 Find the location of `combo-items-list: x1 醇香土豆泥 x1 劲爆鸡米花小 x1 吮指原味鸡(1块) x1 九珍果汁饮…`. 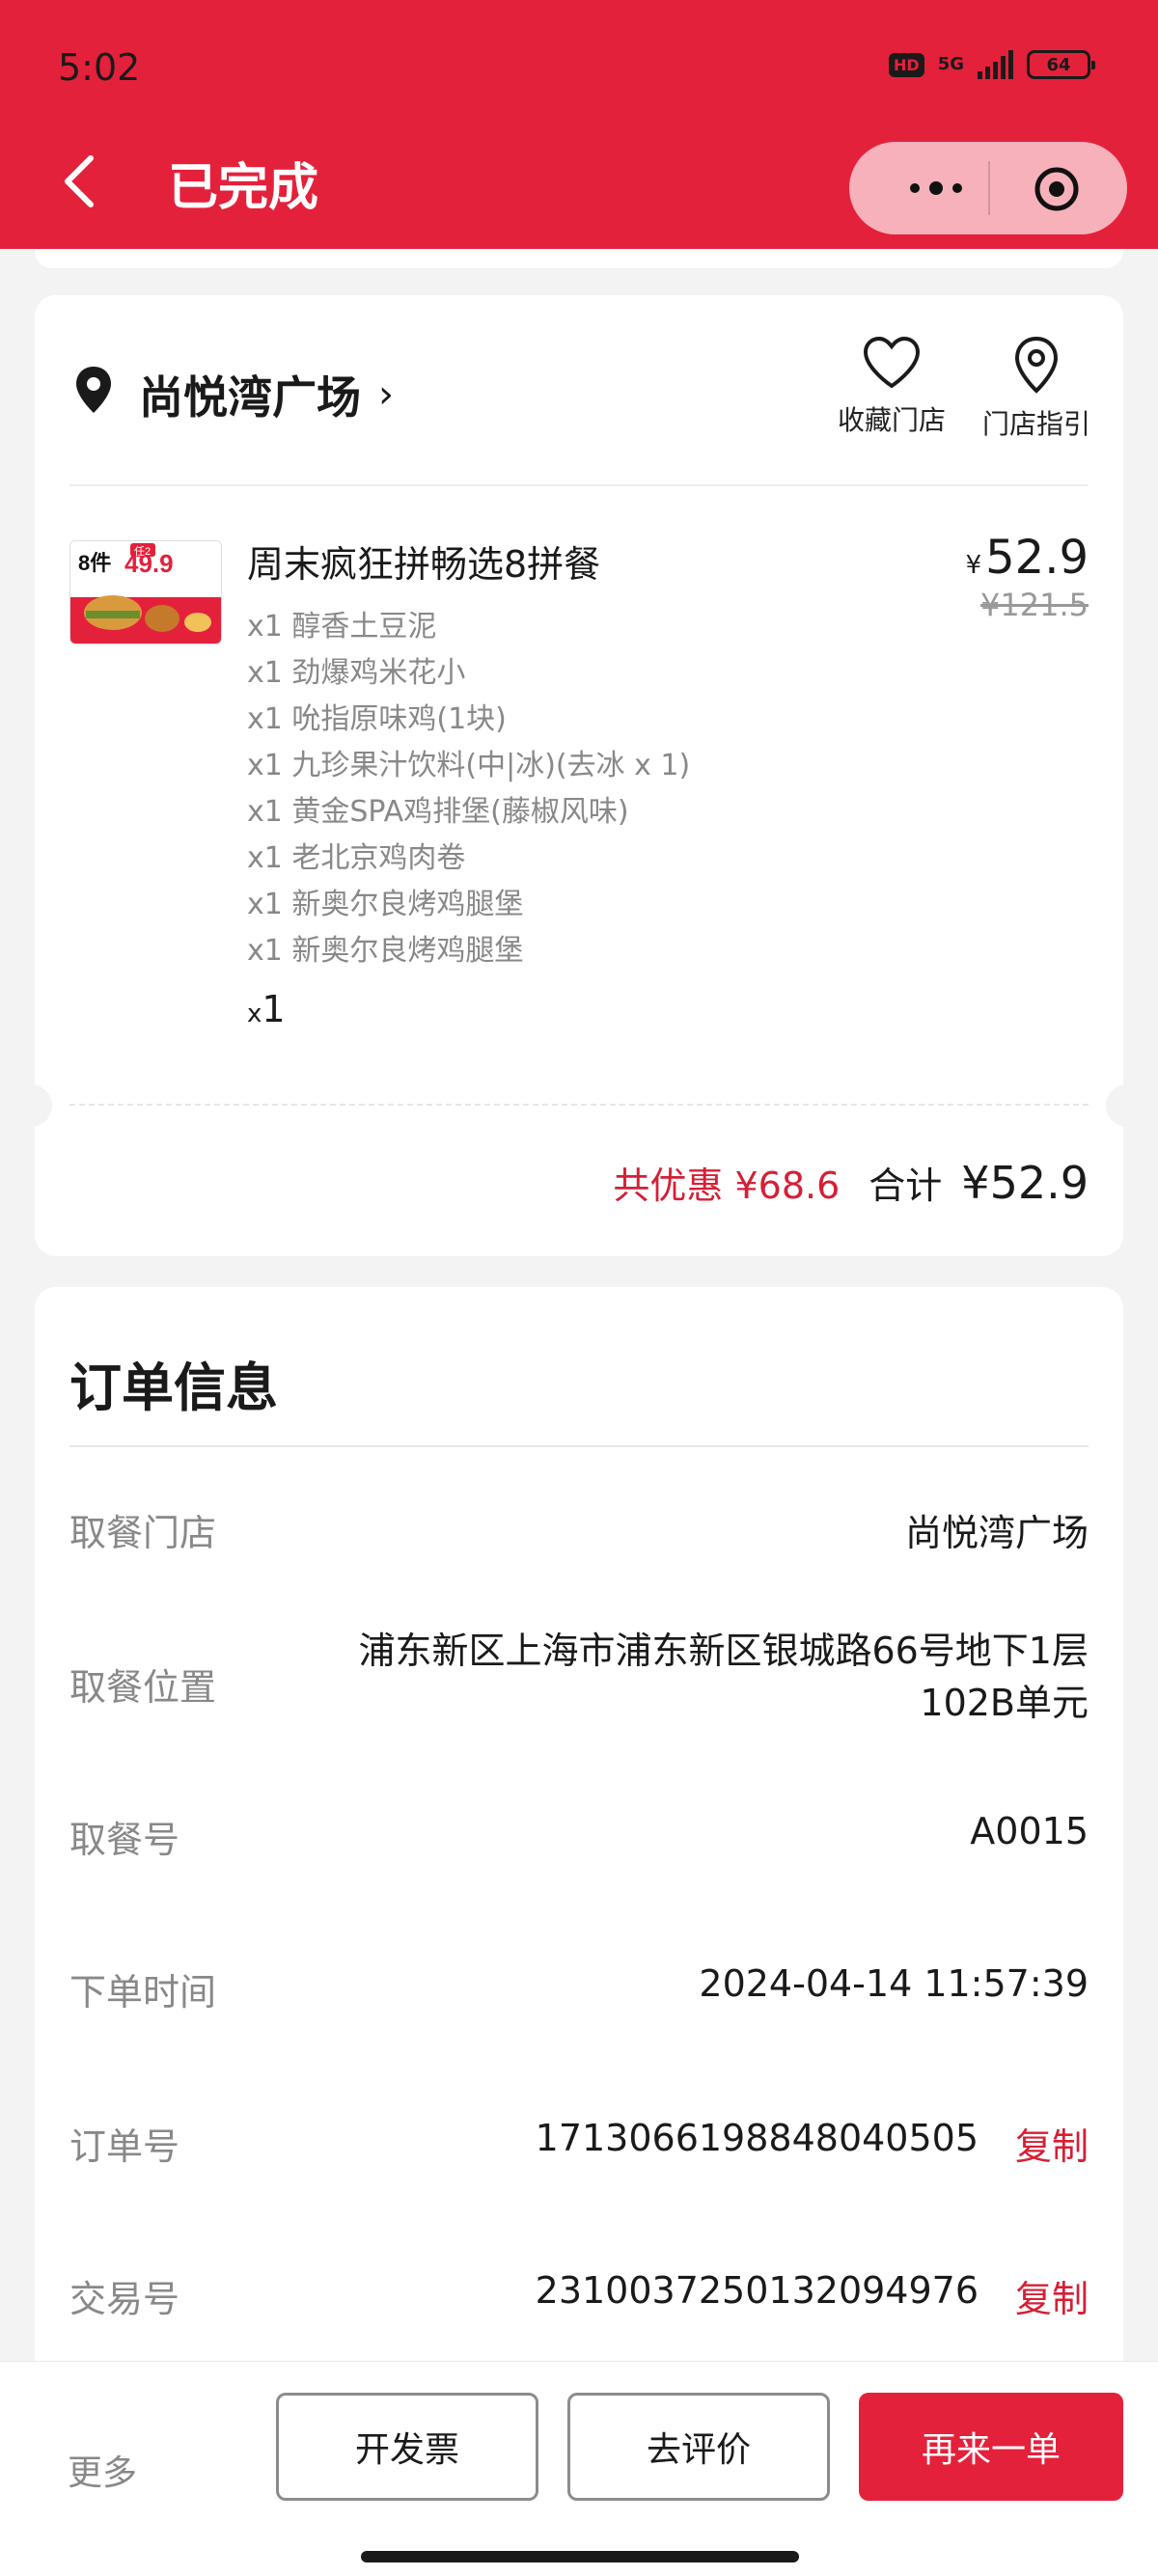

combo-items-list: x1 醇香土豆泥 x1 劲爆鸡米花小 x1 吮指原味鸡(1块) x1 九珍果汁饮… is located at coordinates (468, 789).